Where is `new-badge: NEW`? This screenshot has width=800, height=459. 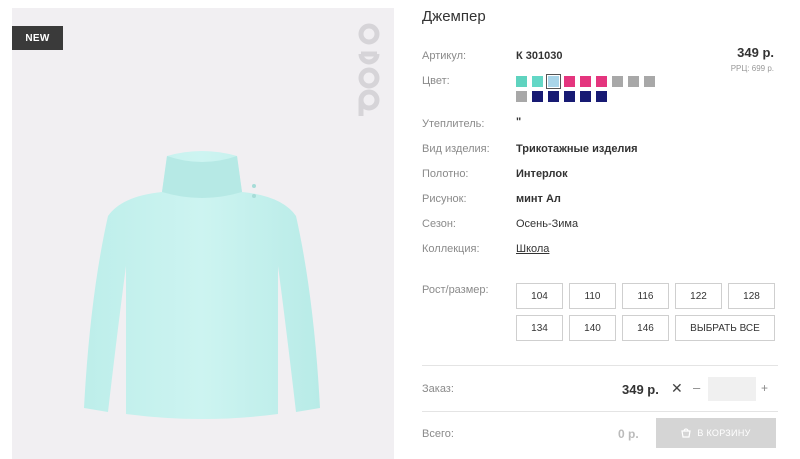 new-badge: NEW is located at coordinates (37, 38).